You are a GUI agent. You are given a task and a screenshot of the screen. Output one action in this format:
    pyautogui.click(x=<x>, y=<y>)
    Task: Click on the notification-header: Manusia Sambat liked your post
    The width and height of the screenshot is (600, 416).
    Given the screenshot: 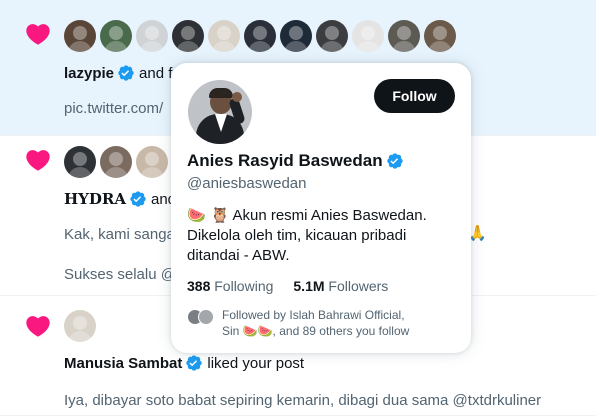 What is the action you would take?
    pyautogui.click(x=184, y=363)
    